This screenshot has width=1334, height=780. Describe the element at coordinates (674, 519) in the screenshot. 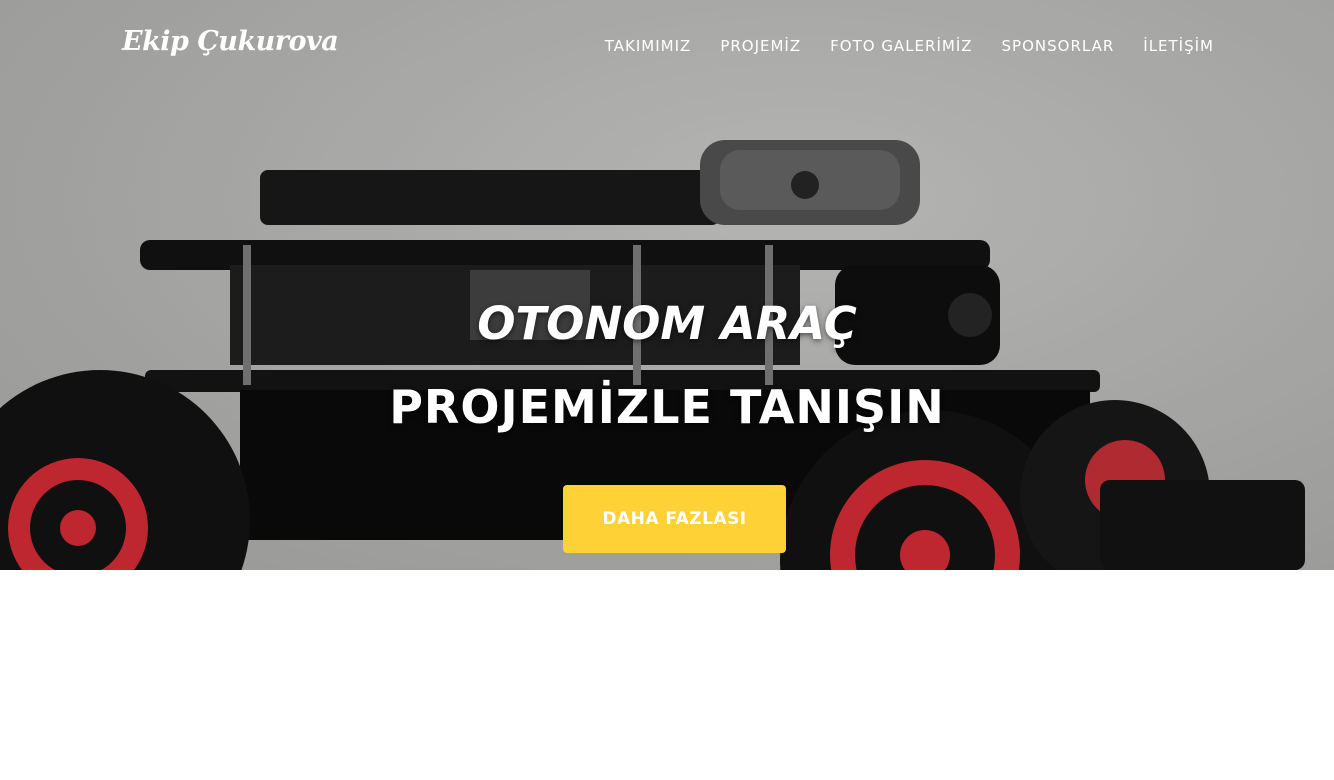

I see `more-info-button: DAHA FAZLASI` at that location.